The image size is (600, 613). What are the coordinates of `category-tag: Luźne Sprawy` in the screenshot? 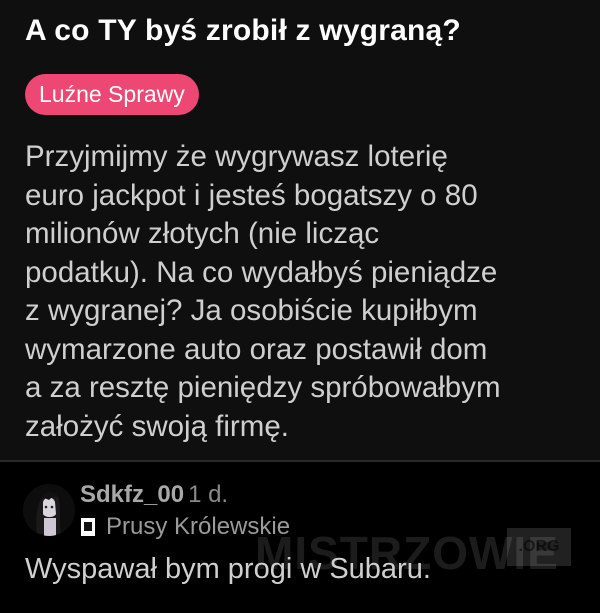 It's located at (112, 94).